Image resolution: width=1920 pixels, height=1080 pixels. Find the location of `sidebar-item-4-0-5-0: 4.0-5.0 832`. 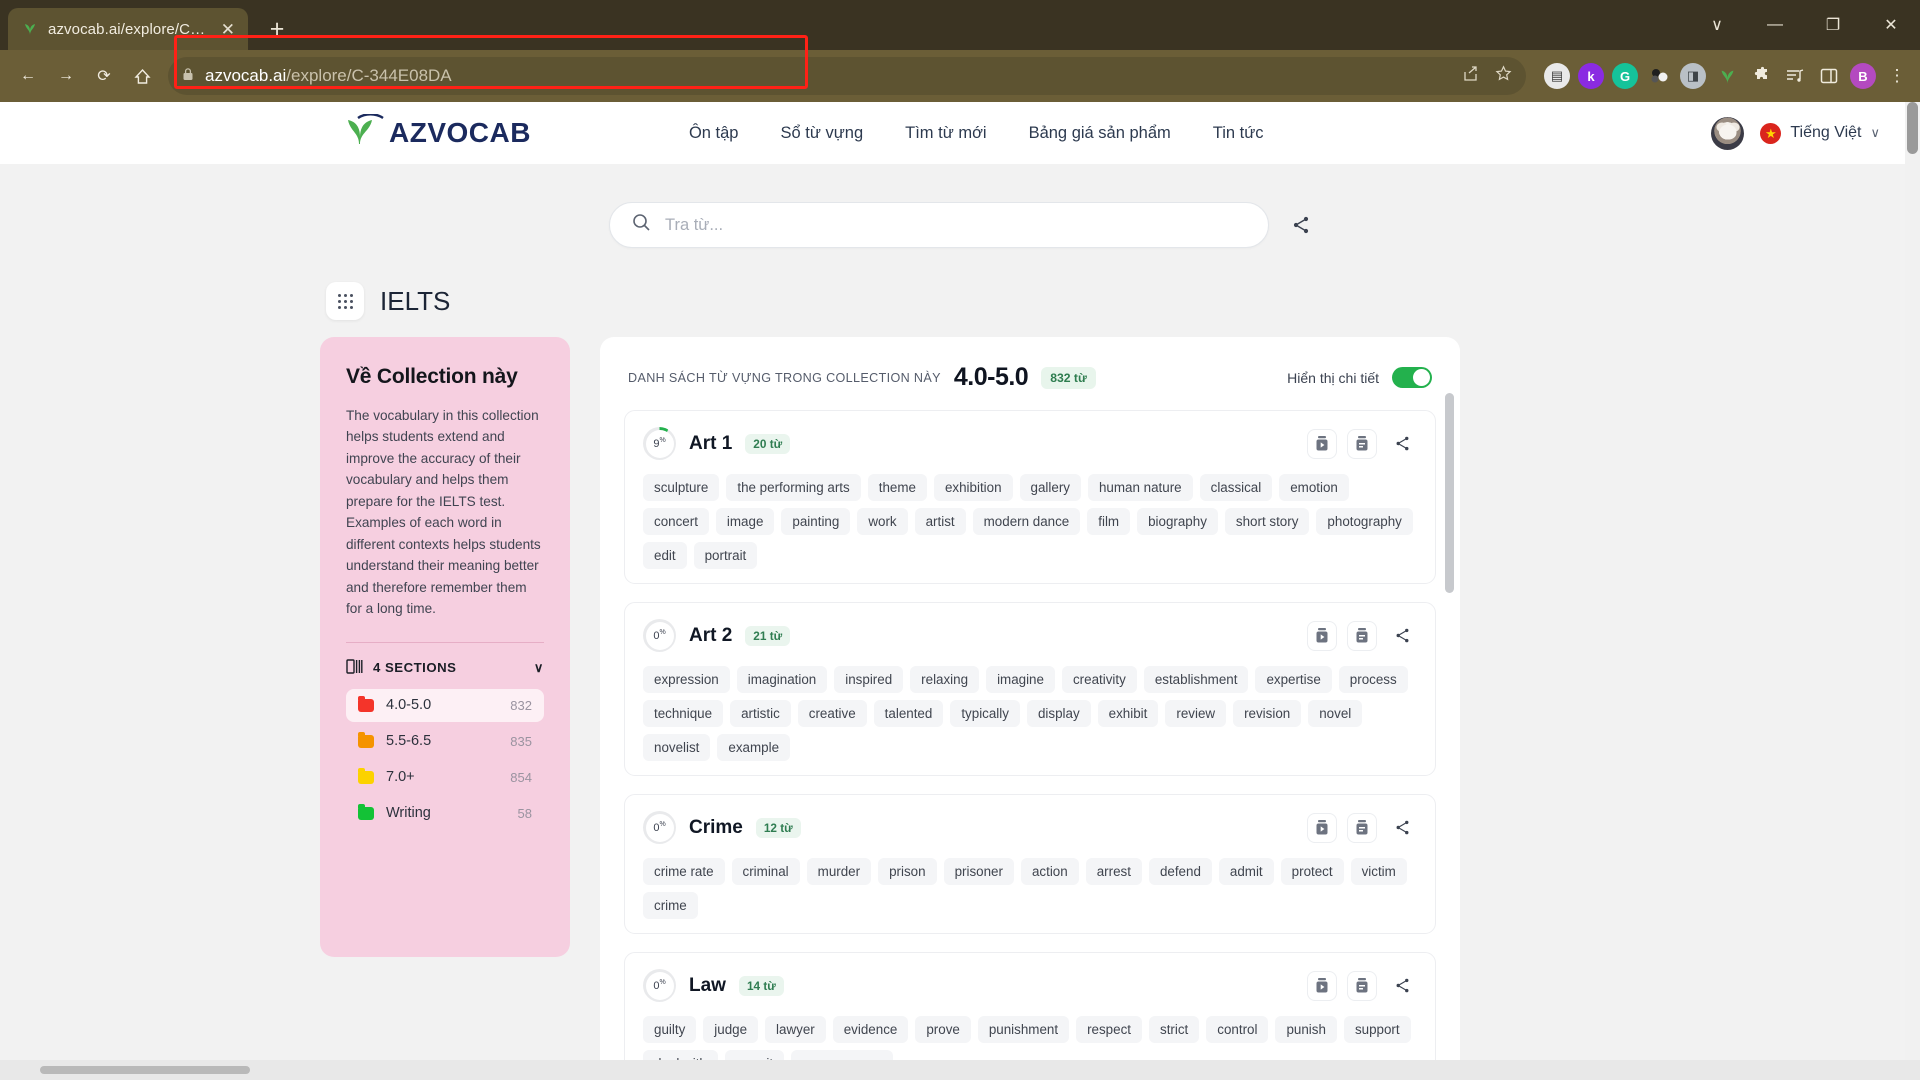

sidebar-item-4-0-5-0: 4.0-5.0 832 is located at coordinates (445, 705).